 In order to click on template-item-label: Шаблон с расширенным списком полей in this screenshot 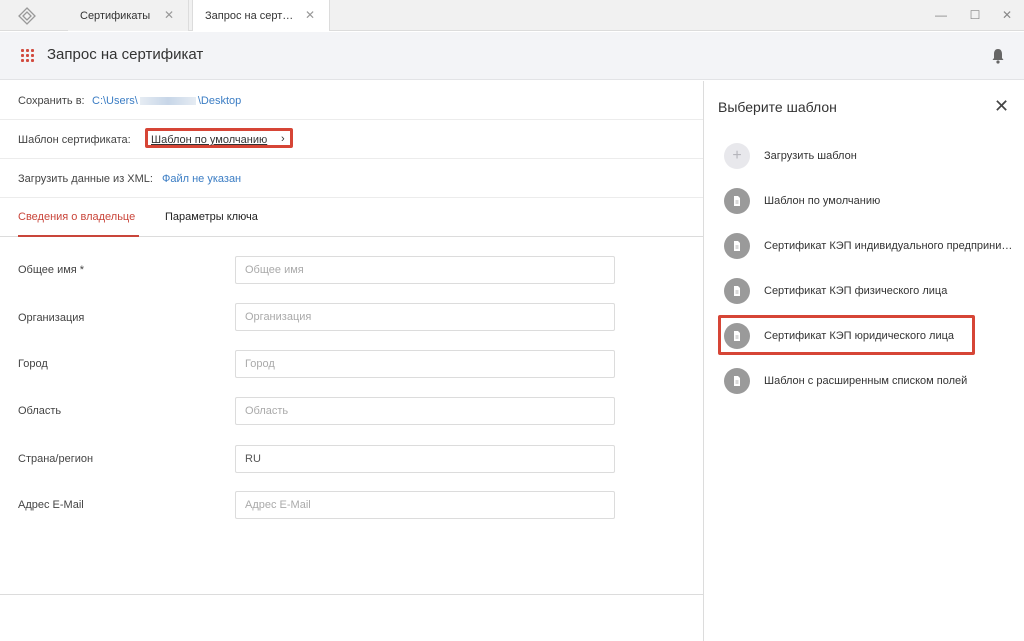, I will do `click(866, 381)`.